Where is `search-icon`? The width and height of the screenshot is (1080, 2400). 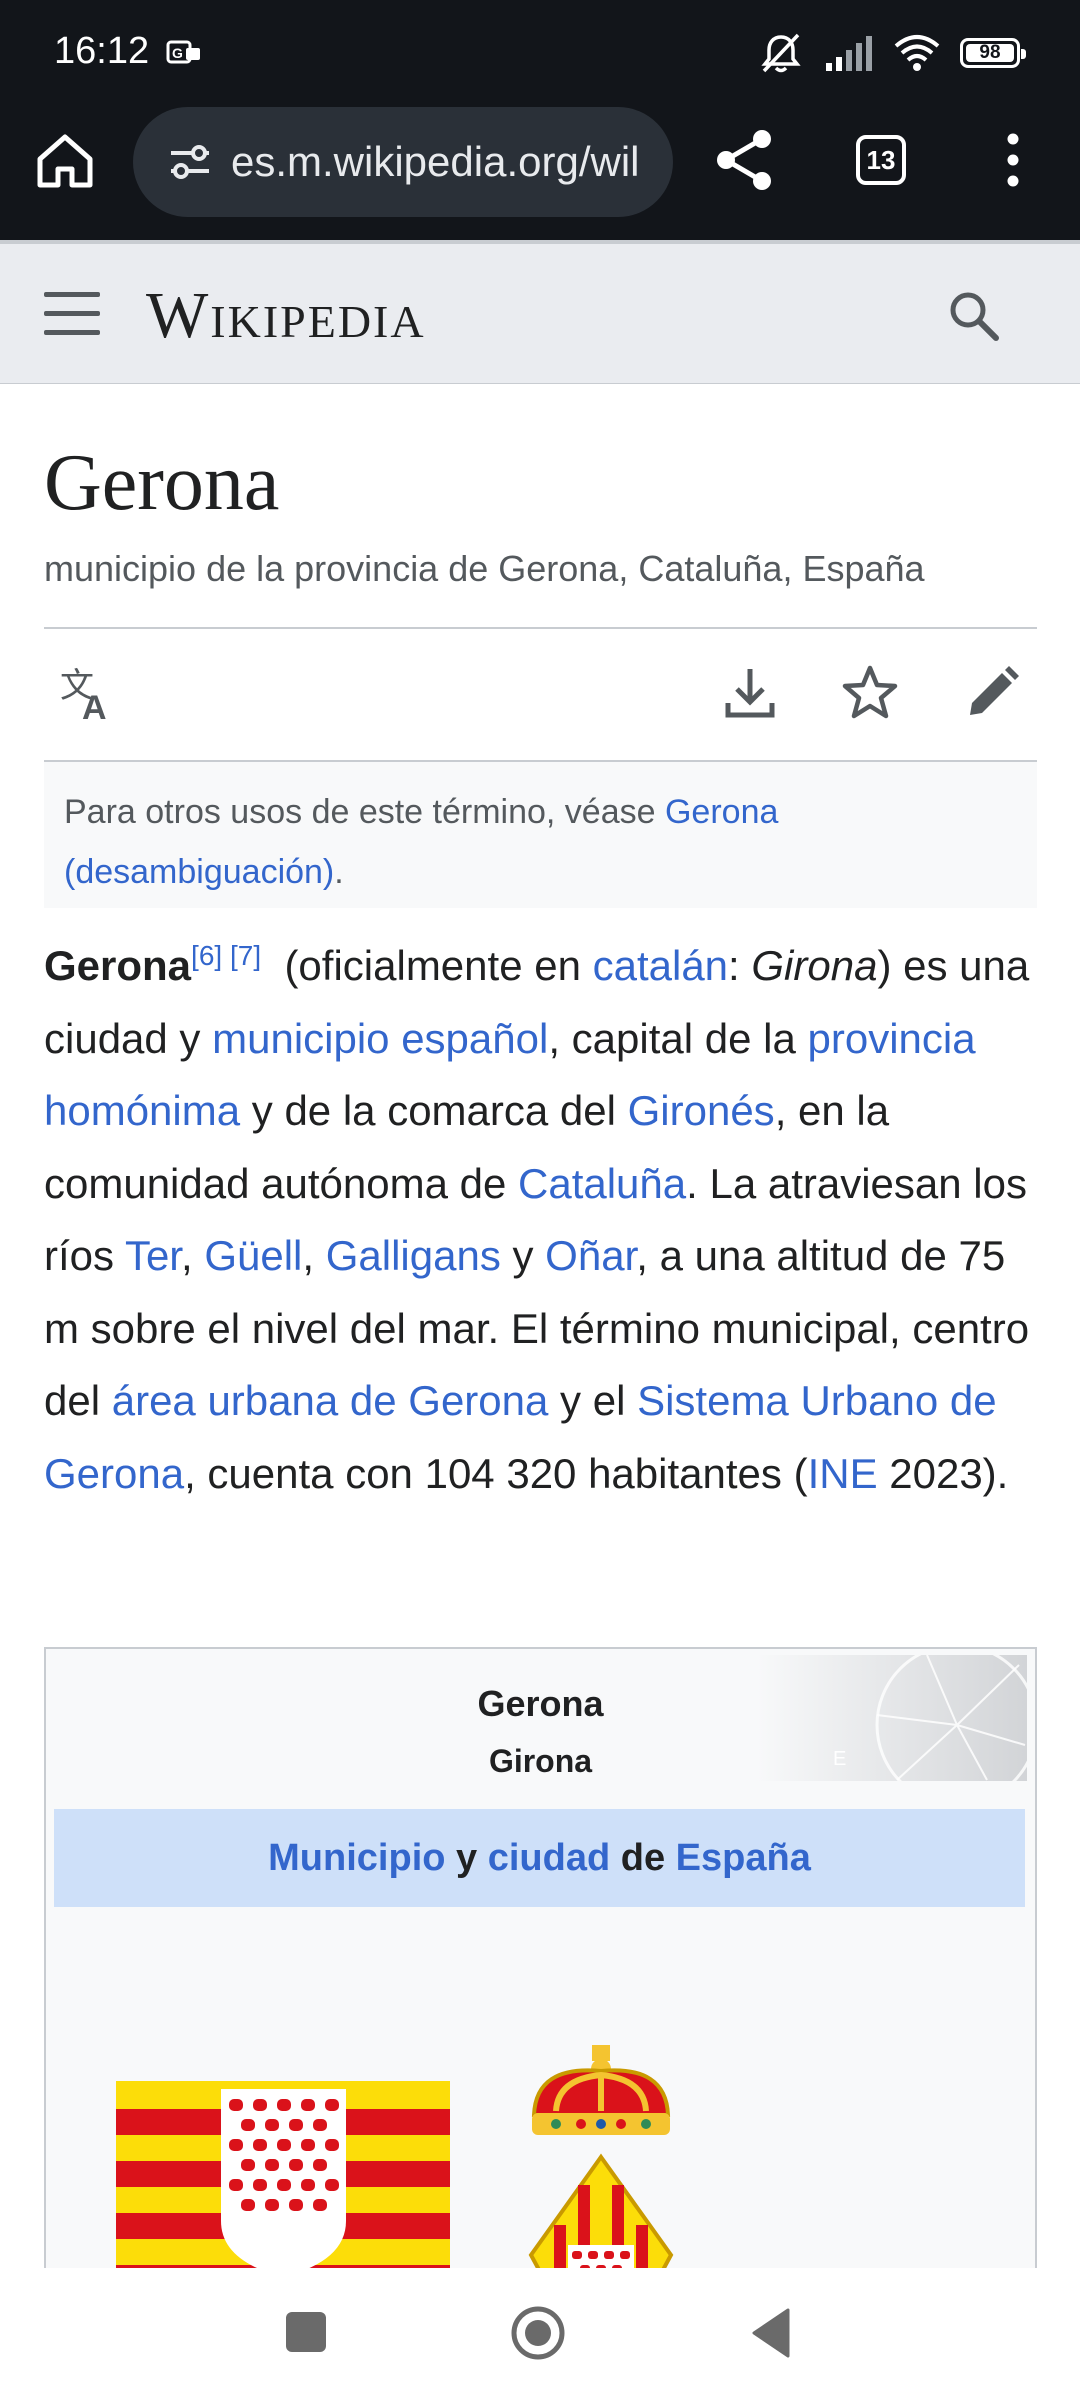 search-icon is located at coordinates (974, 316).